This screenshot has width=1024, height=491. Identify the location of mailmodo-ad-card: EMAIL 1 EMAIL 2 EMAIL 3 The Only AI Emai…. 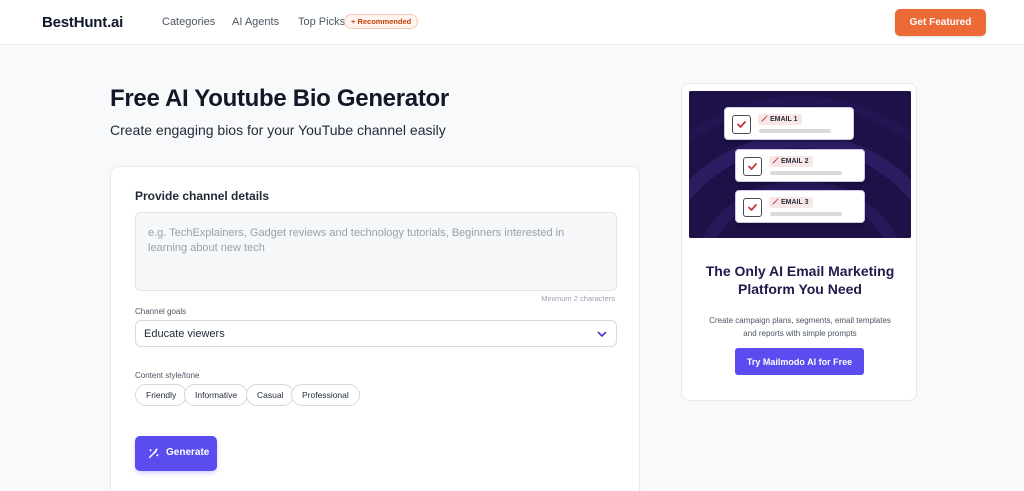
(799, 242).